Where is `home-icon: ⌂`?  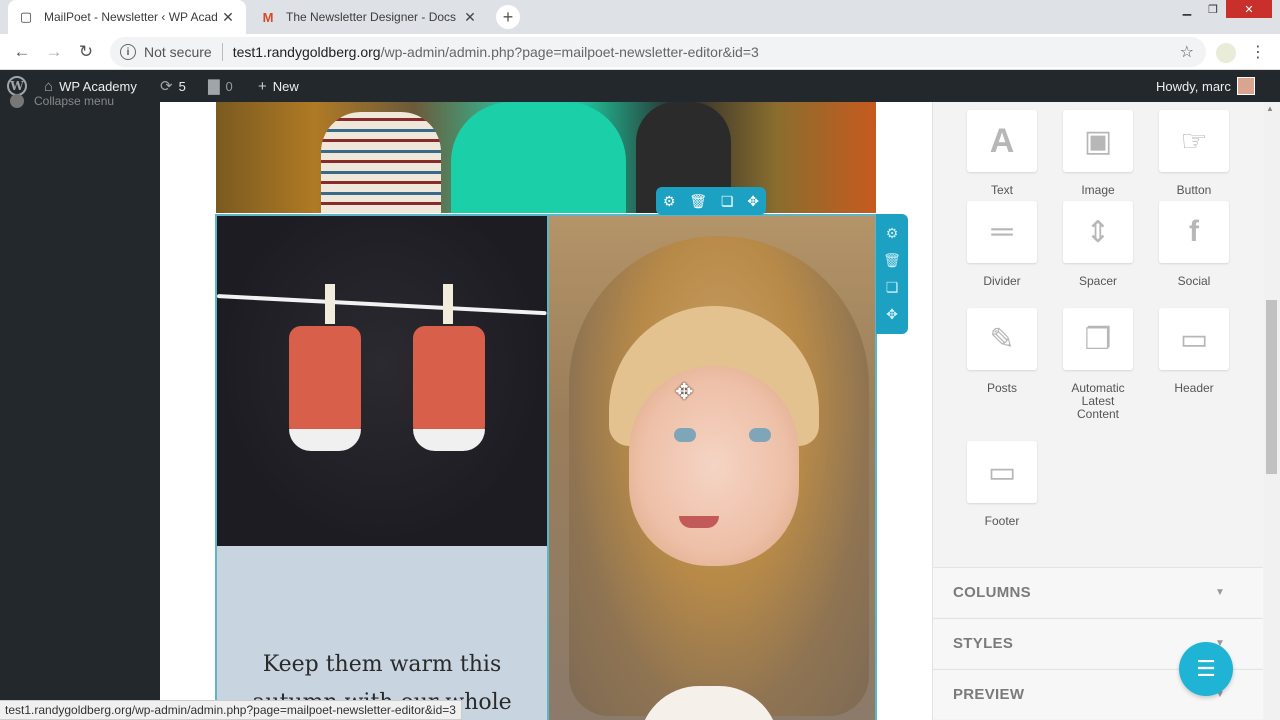 home-icon: ⌂ is located at coordinates (49, 86).